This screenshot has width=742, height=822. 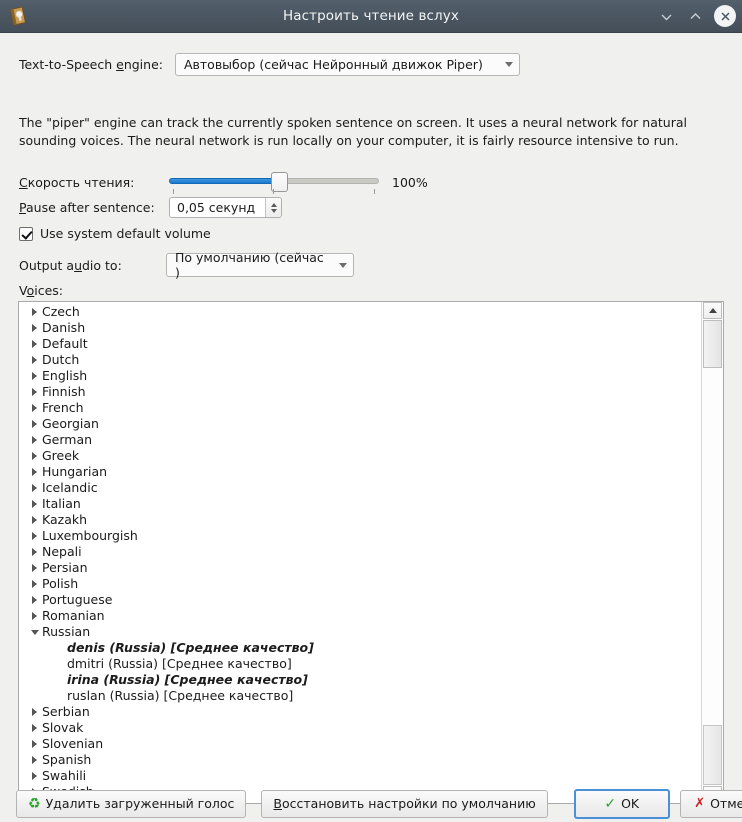 I want to click on voice-language-group: Icelandic, so click(x=360, y=488).